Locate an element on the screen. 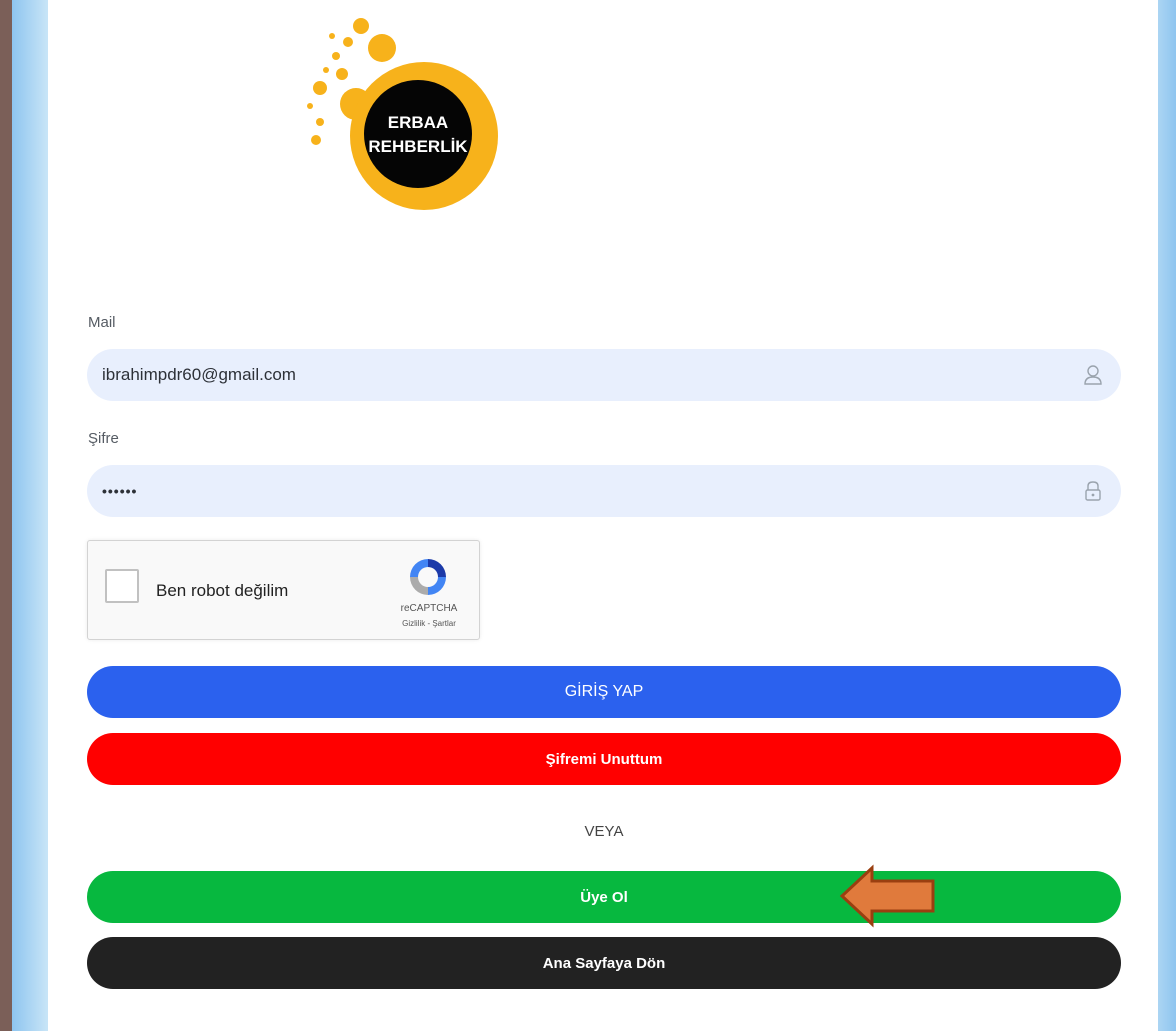 This screenshot has width=1176, height=1031. back-to-home-button: Ana Sayfaya Dön is located at coordinates (604, 963).